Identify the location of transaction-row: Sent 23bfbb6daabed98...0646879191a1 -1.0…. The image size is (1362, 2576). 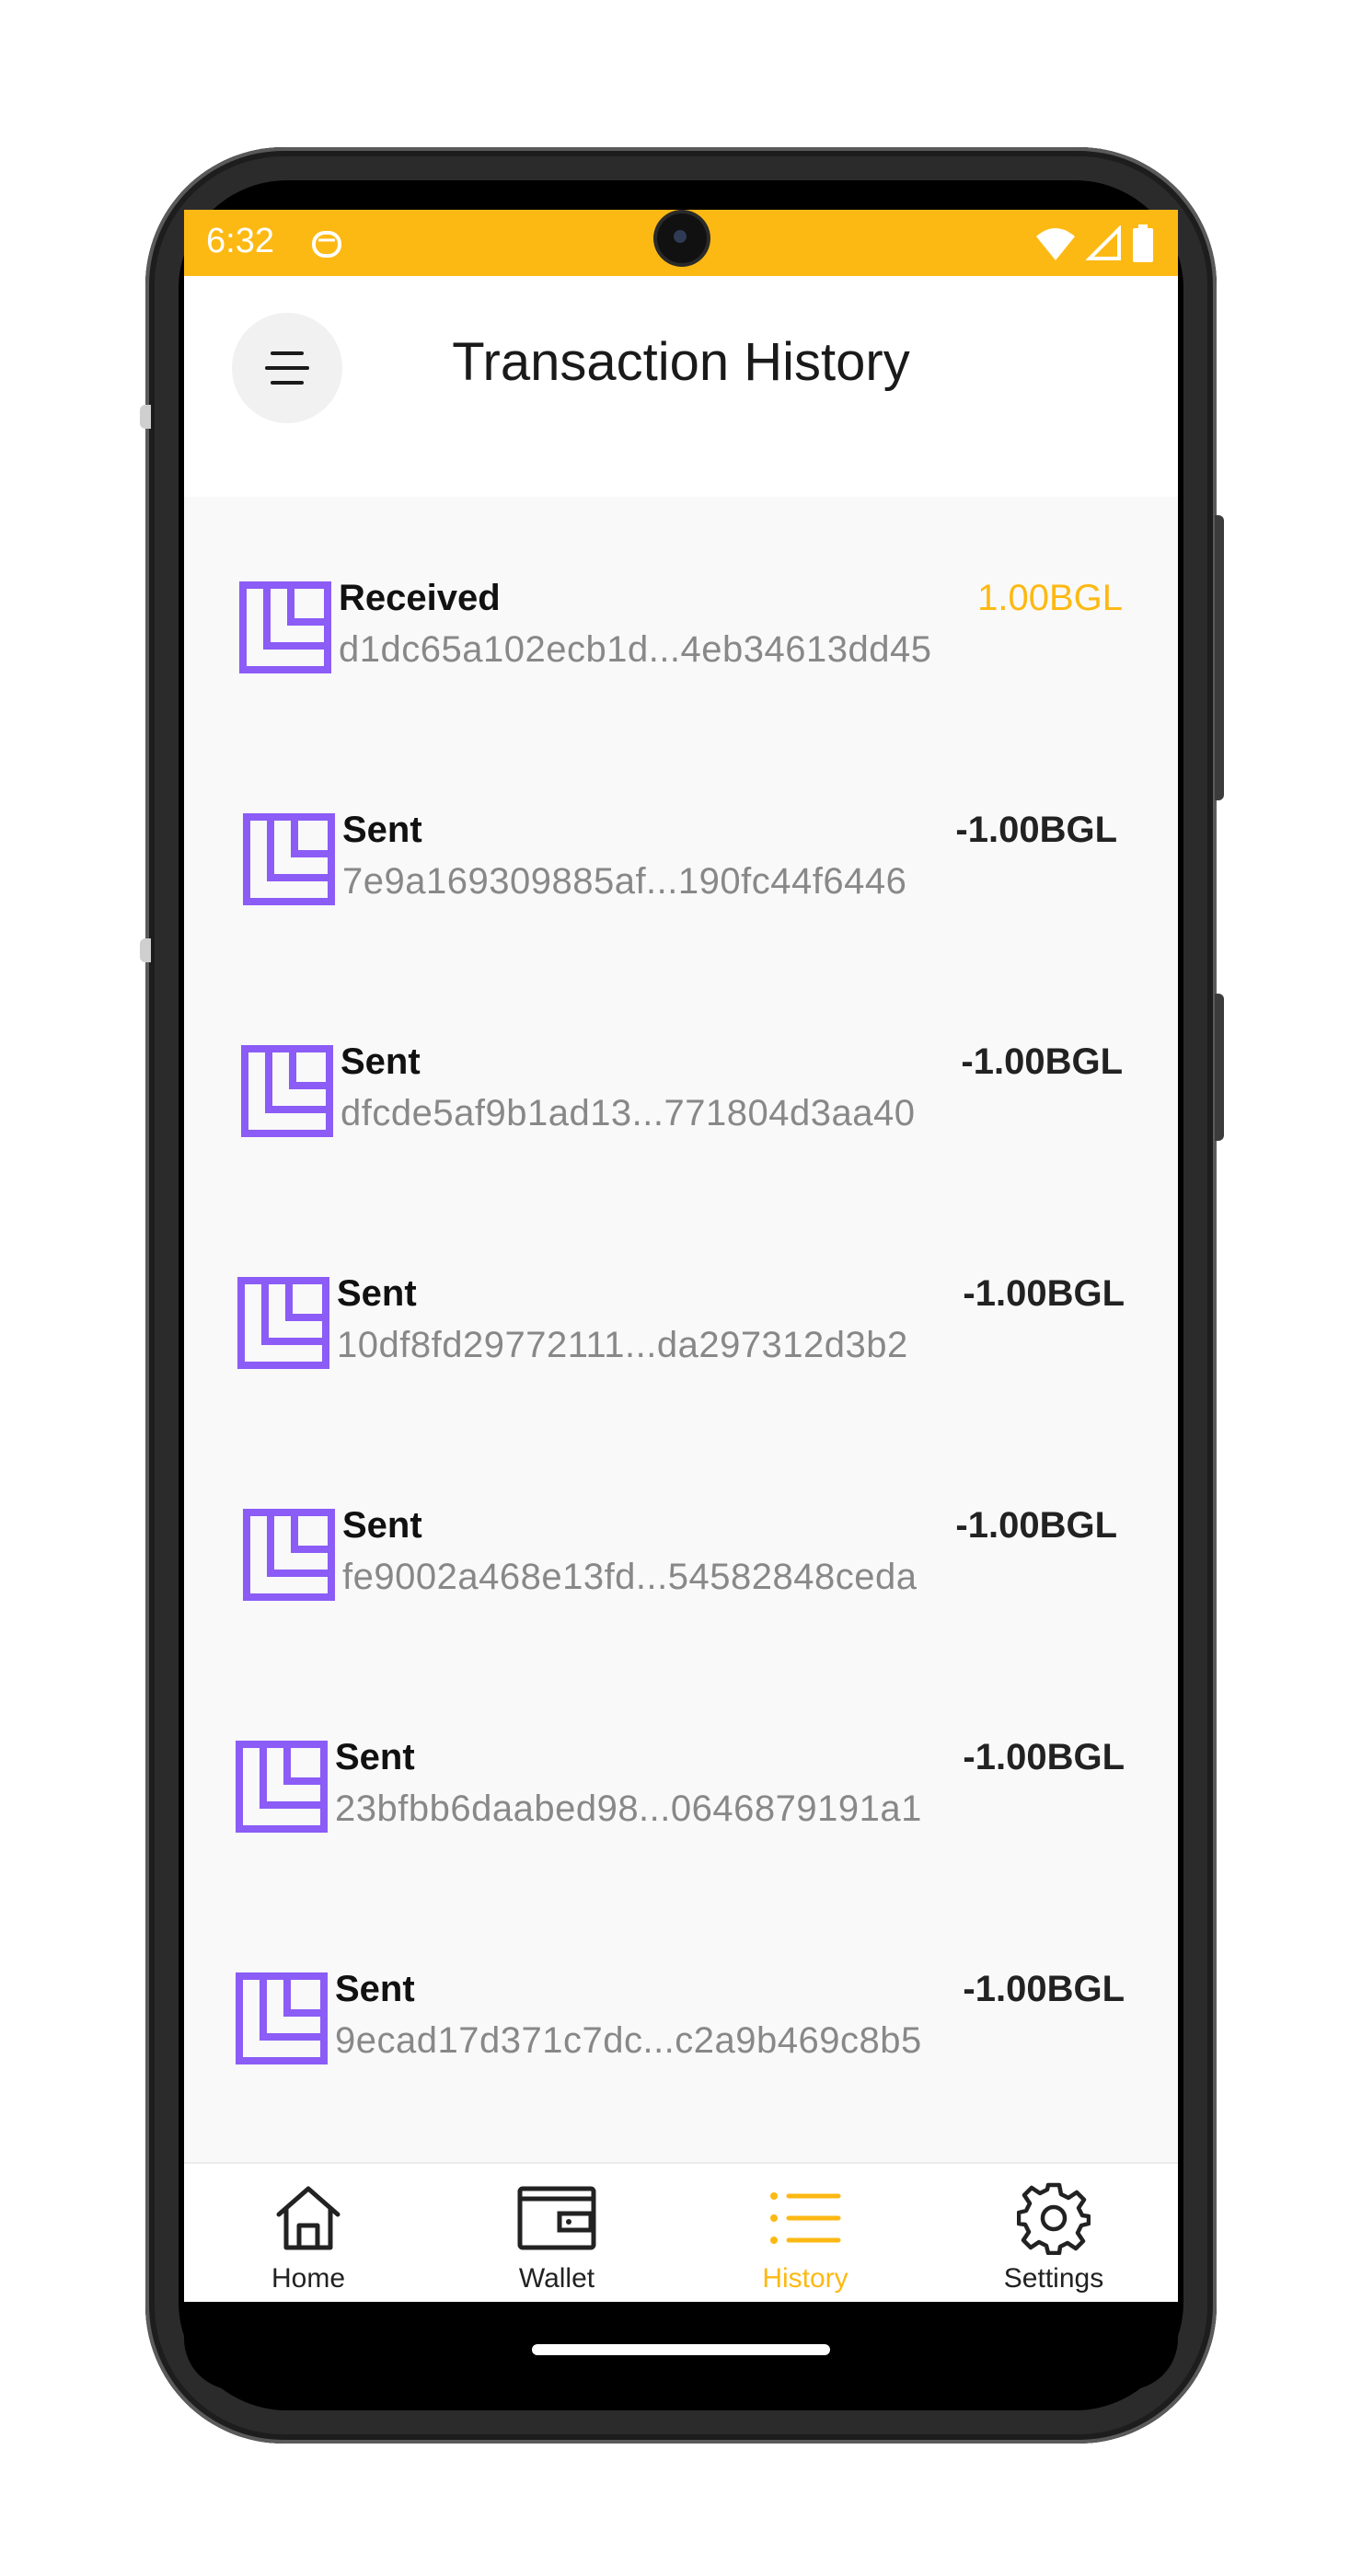
(680, 1787).